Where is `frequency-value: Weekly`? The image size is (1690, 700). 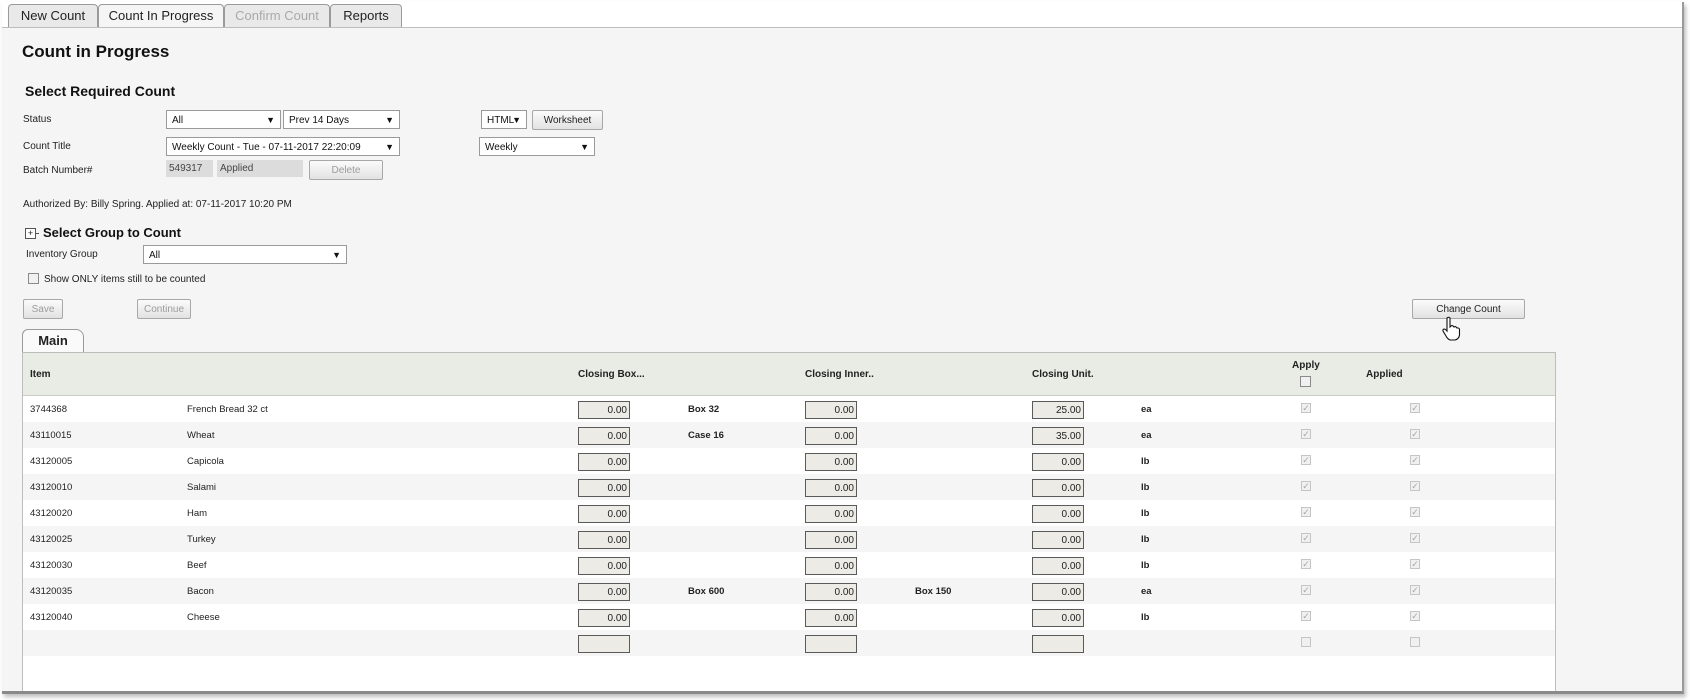 frequency-value: Weekly is located at coordinates (501, 147).